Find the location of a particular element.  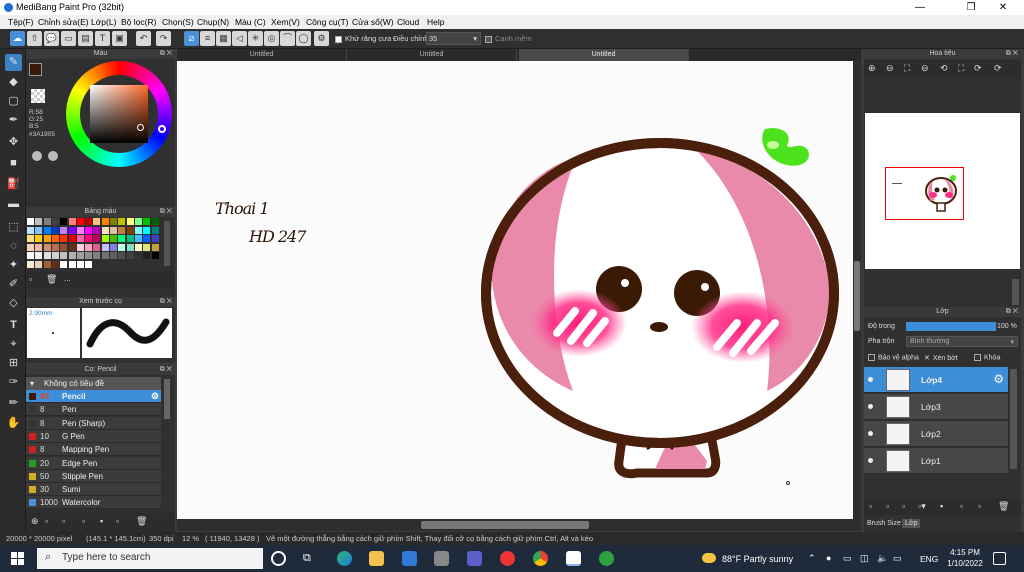

app-green-icon is located at coordinates (606, 558).